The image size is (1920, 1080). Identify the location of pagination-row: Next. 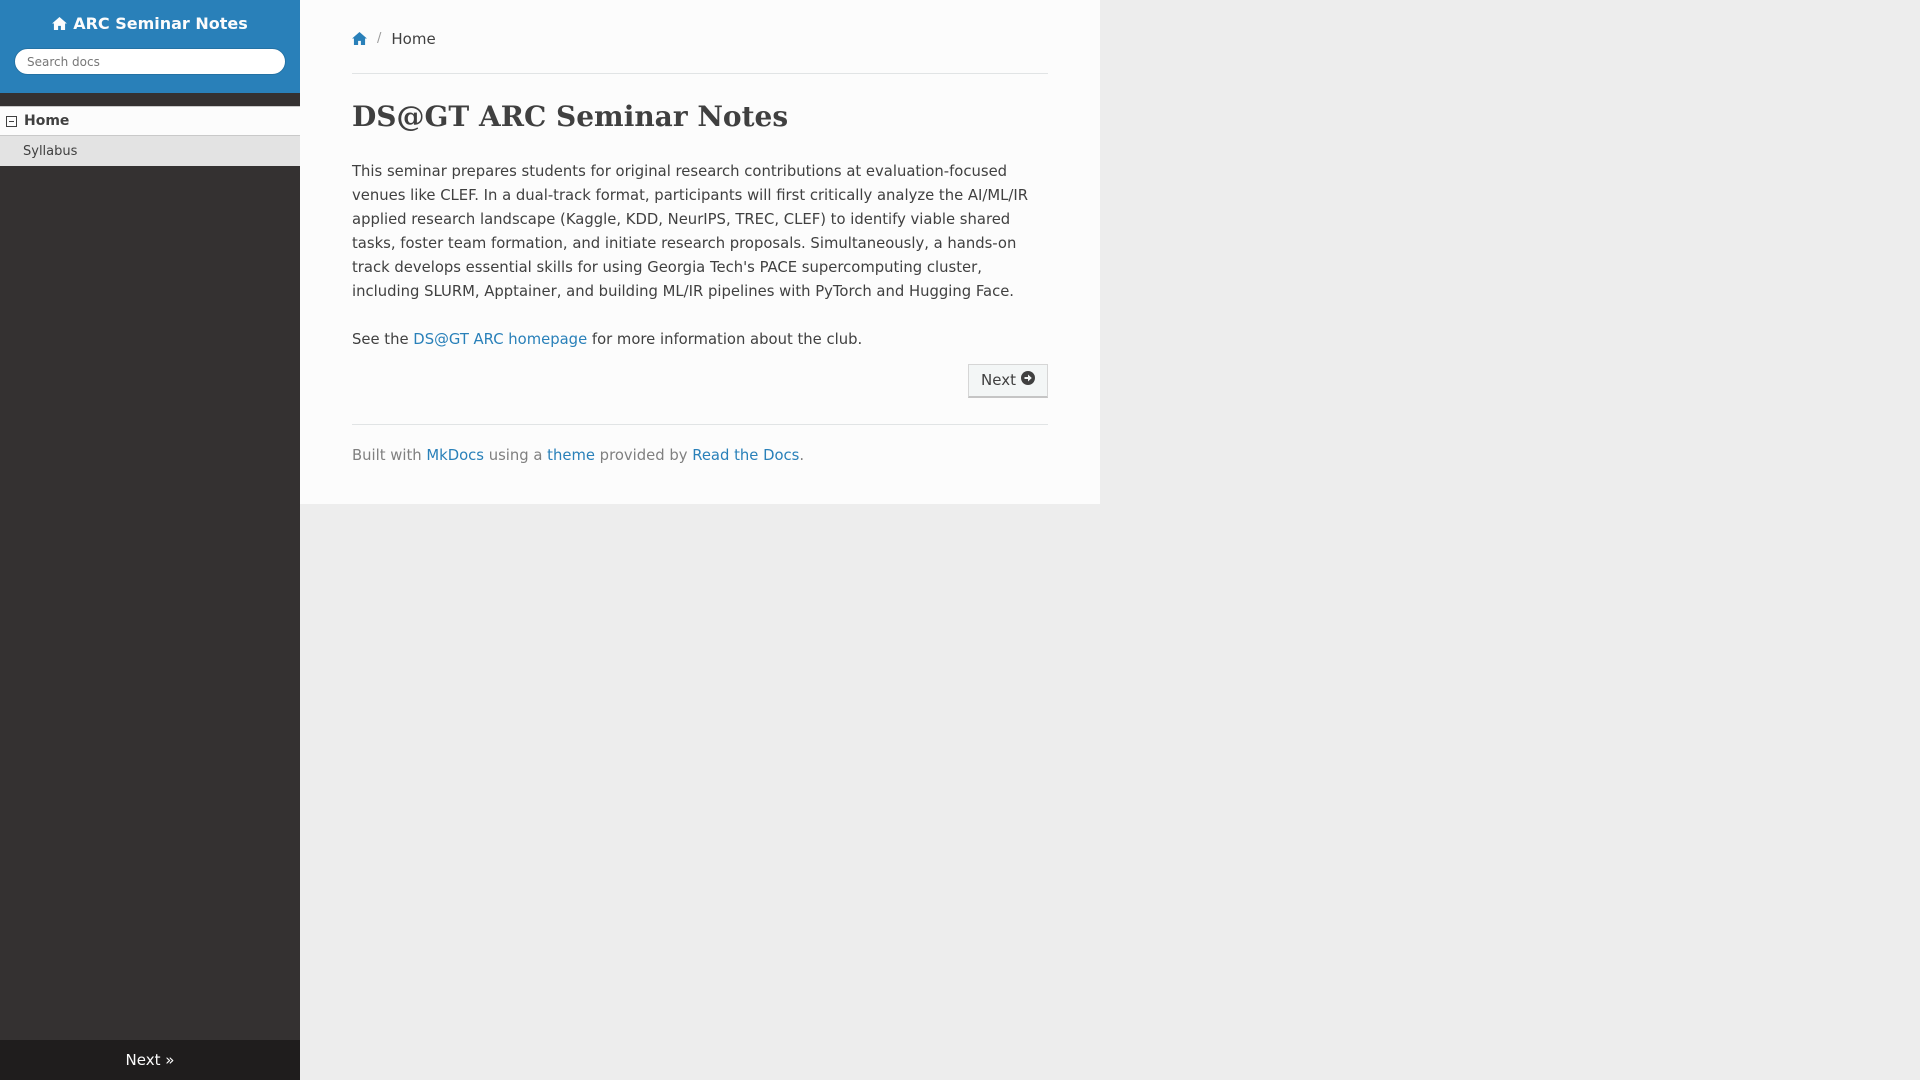
(700, 393).